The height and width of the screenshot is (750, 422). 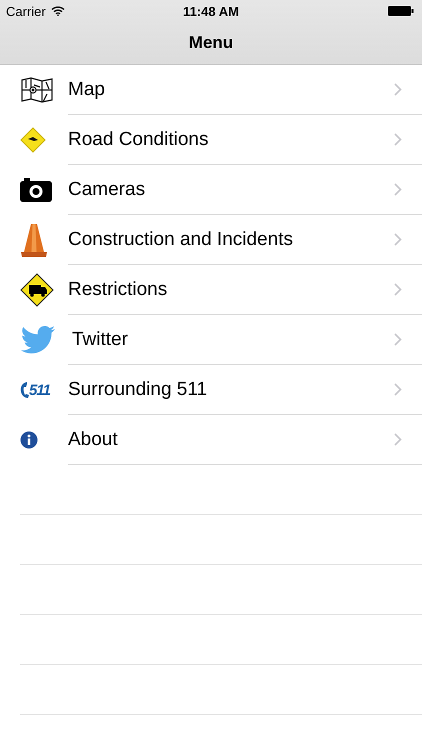 What do you see at coordinates (211, 90) in the screenshot?
I see `menu-item: Map` at bounding box center [211, 90].